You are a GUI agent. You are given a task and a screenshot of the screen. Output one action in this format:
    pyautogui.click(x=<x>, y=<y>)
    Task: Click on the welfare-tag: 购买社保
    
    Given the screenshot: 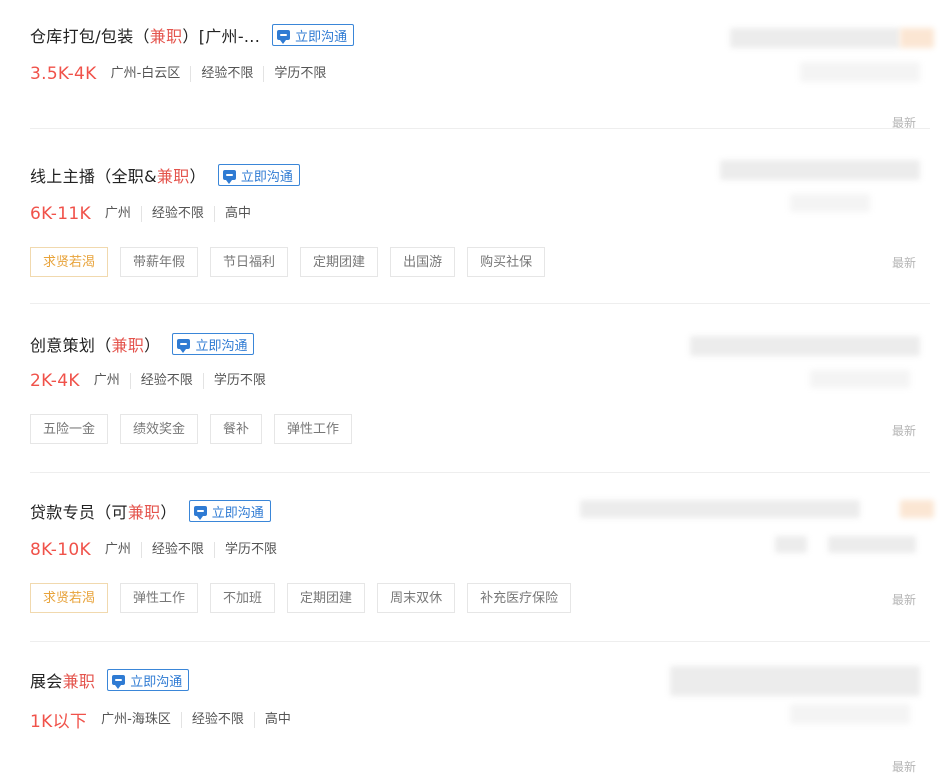 What is the action you would take?
    pyautogui.click(x=506, y=262)
    